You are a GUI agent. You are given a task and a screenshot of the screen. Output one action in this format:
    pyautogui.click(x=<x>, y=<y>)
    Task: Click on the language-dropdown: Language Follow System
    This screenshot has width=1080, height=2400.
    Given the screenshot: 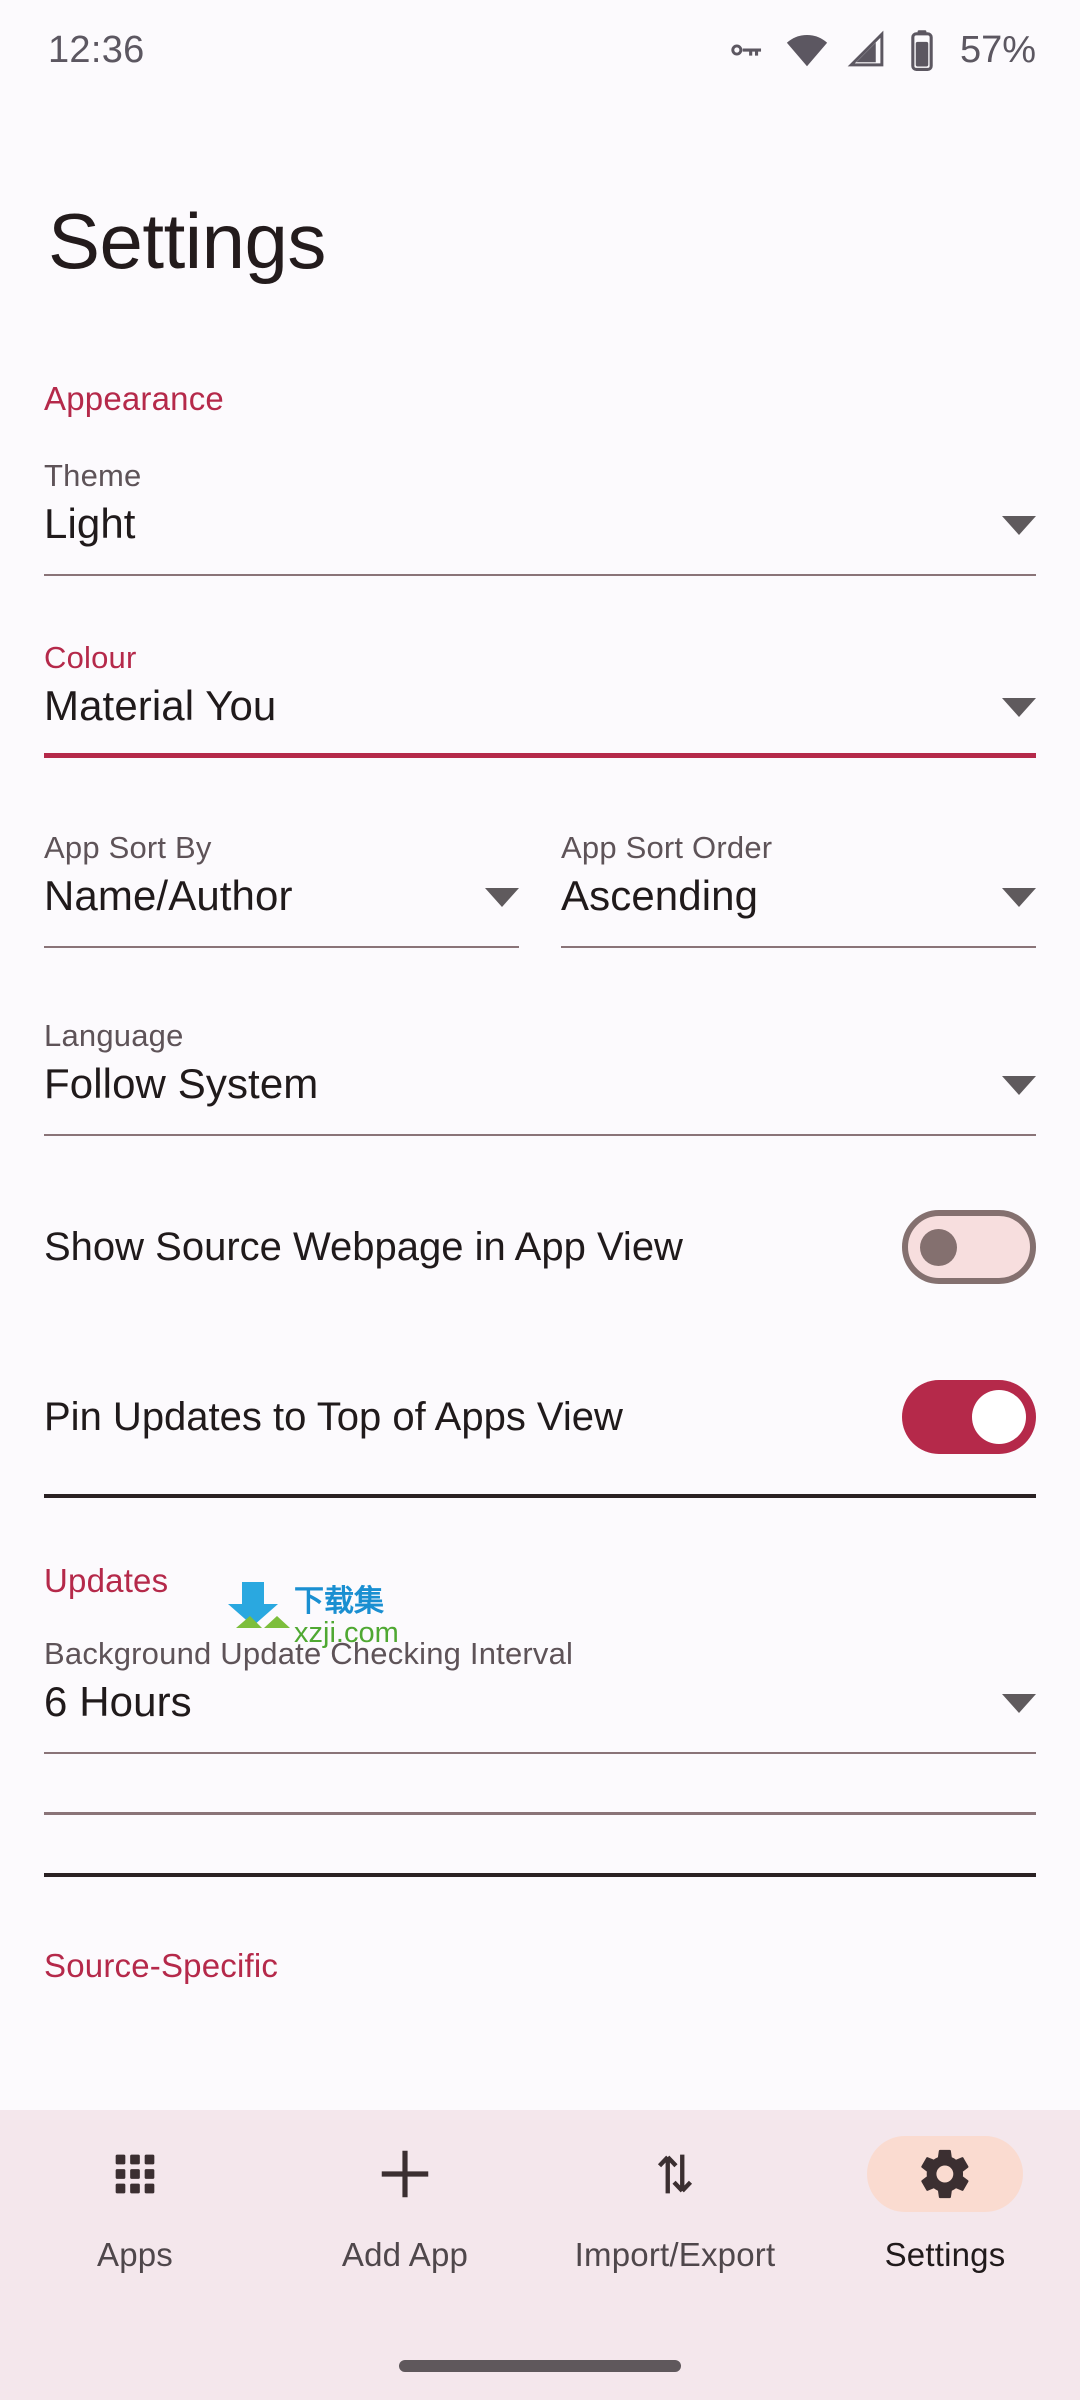 What is the action you would take?
    pyautogui.click(x=540, y=1077)
    